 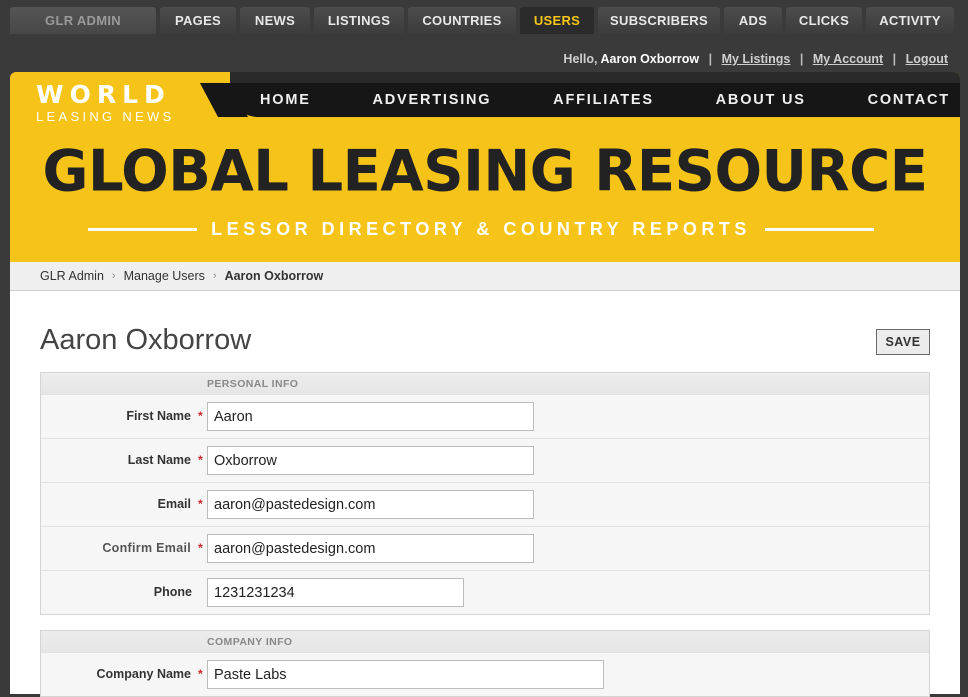 What do you see at coordinates (146, 548) in the screenshot?
I see `field-label: Confirm Email` at bounding box center [146, 548].